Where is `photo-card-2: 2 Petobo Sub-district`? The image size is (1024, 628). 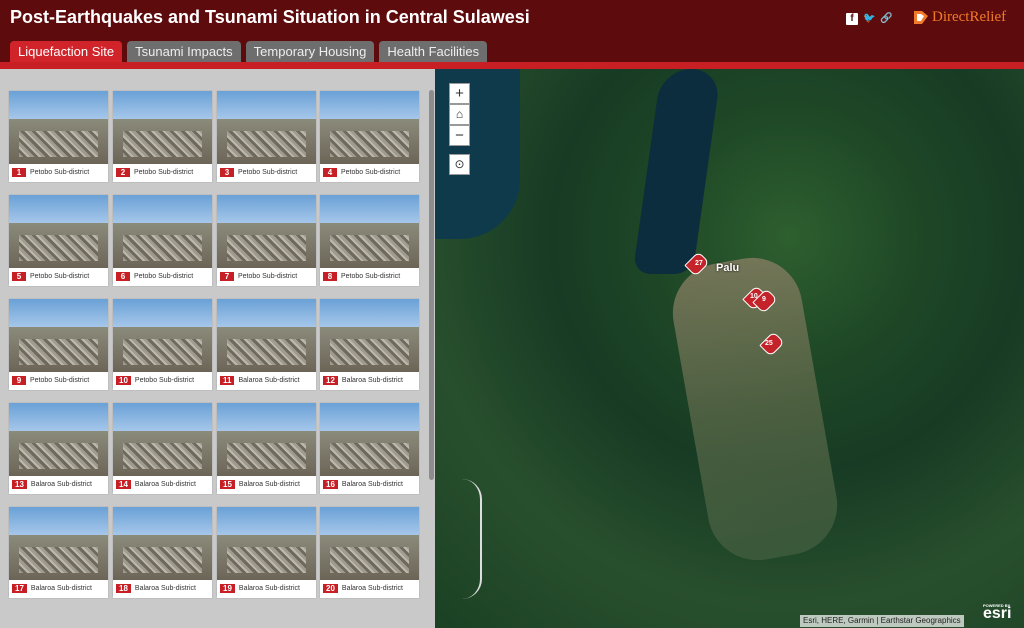 photo-card-2: 2 Petobo Sub-district is located at coordinates (162, 136).